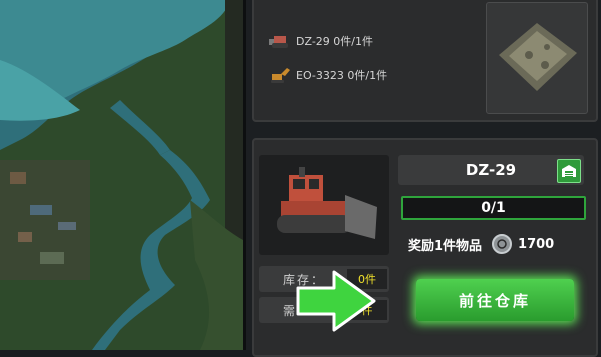 Image resolution: width=601 pixels, height=357 pixels. I want to click on vehicle-name: DZ-29, so click(491, 170).